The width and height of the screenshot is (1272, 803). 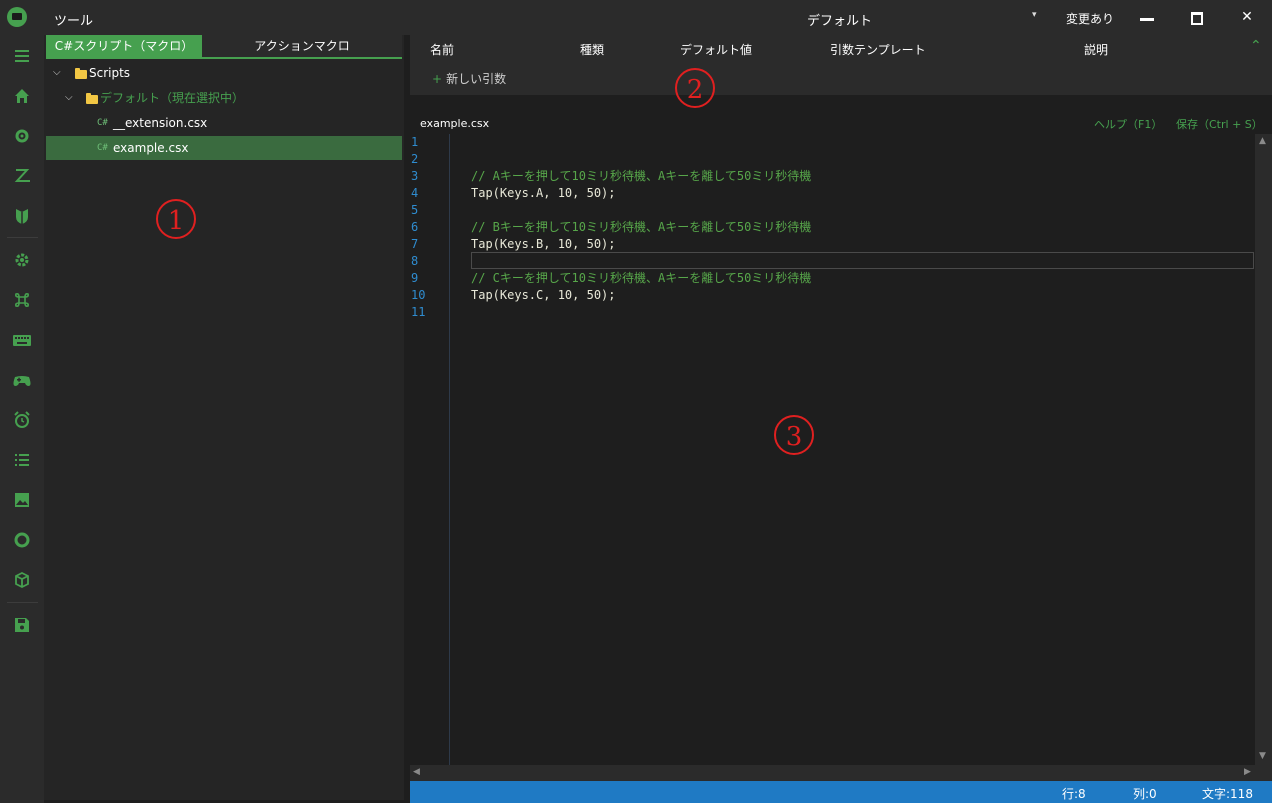 I want to click on column-type: 種類, so click(x=592, y=49).